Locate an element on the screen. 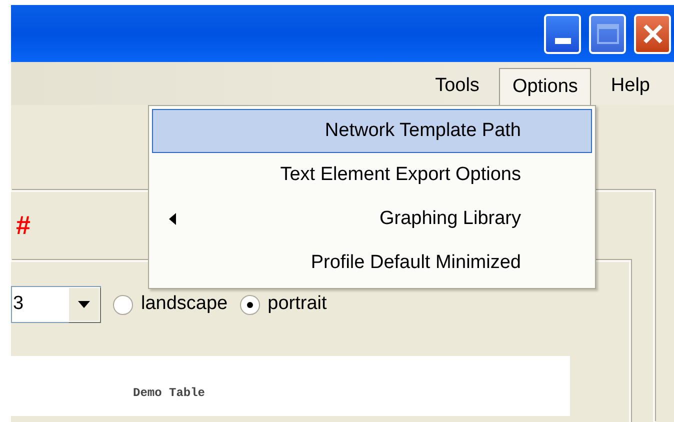 The height and width of the screenshot is (422, 674). preview-title: Demo Table is located at coordinates (169, 393).